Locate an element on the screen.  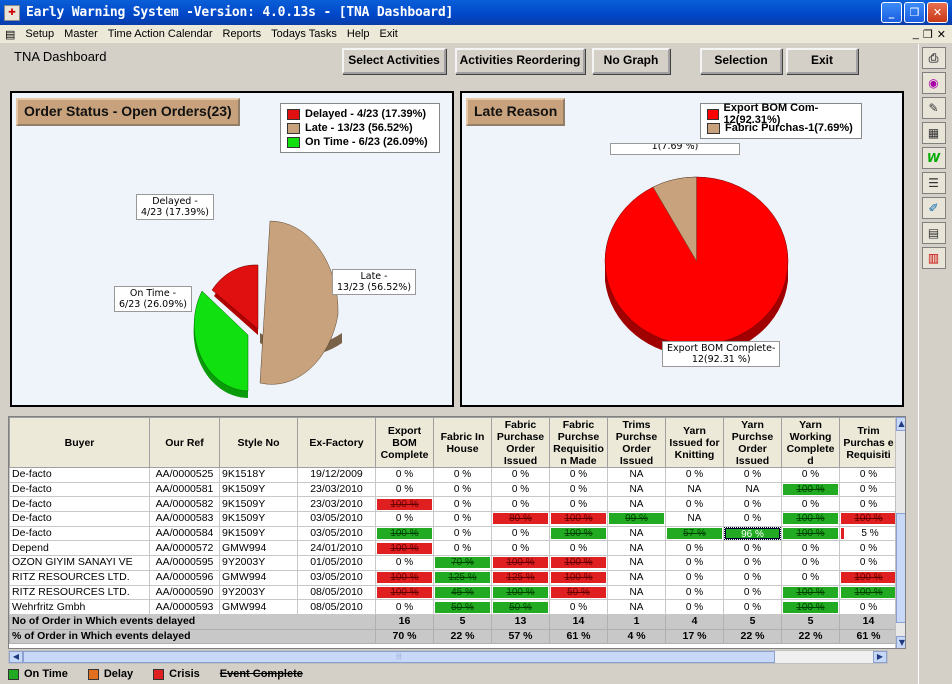
activities-reordering-button: Activities Reordering is located at coordinates (520, 61).